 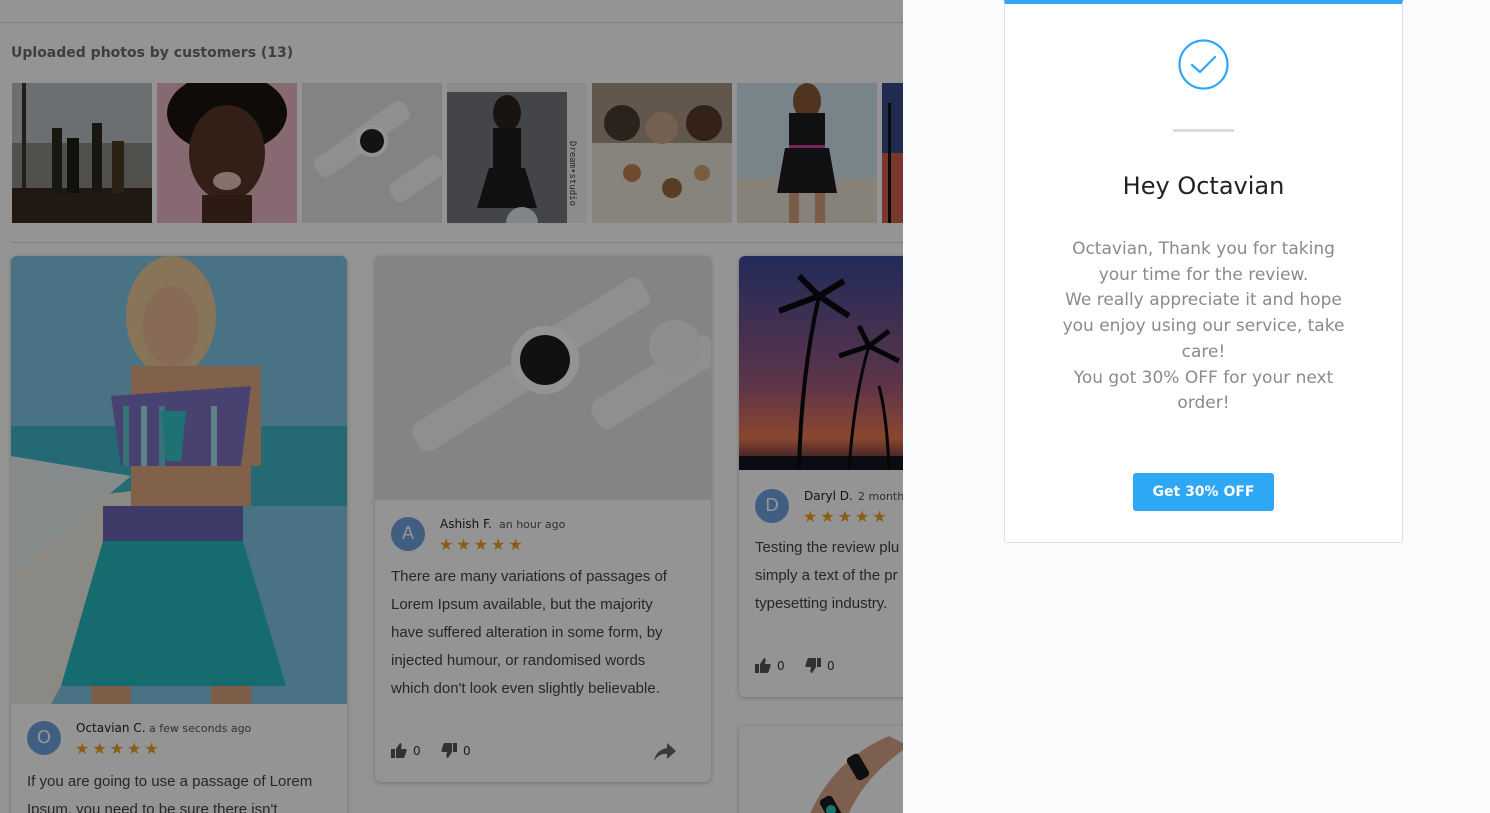 What do you see at coordinates (827, 547) in the screenshot?
I see `review-text-line: Testing the review plu` at bounding box center [827, 547].